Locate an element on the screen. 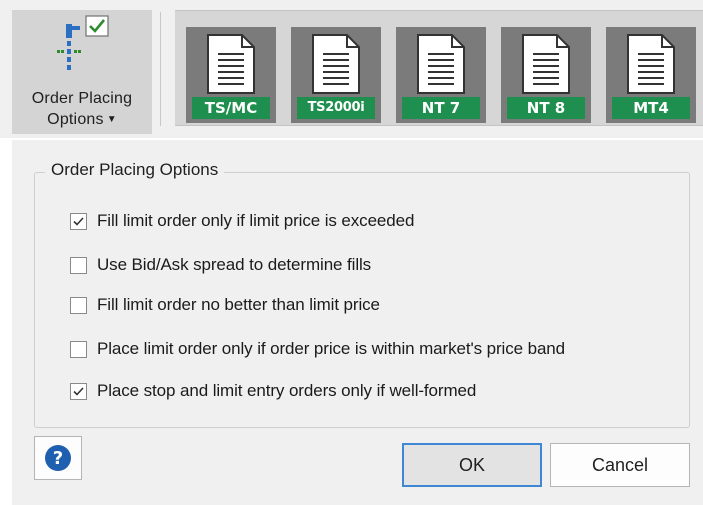 This screenshot has width=703, height=505. option-bid-ask-spread: Use Bid/Ask spread to determine fills is located at coordinates (220, 265).